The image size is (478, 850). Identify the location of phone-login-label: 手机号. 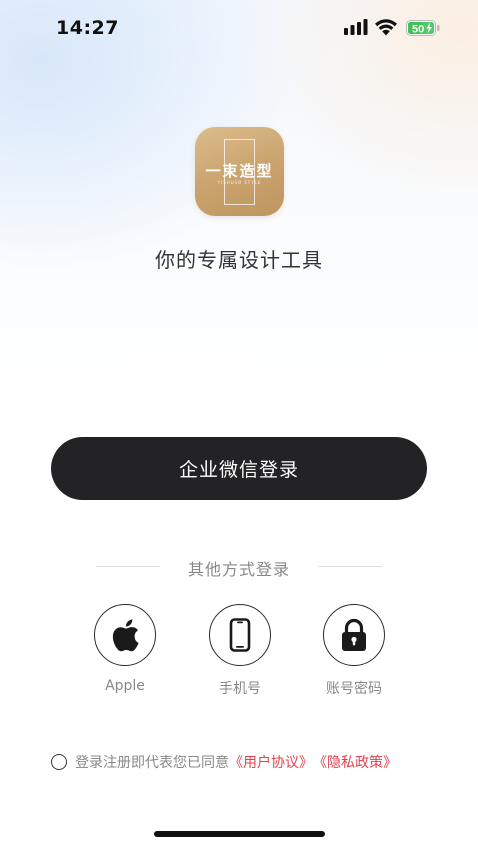
(240, 689).